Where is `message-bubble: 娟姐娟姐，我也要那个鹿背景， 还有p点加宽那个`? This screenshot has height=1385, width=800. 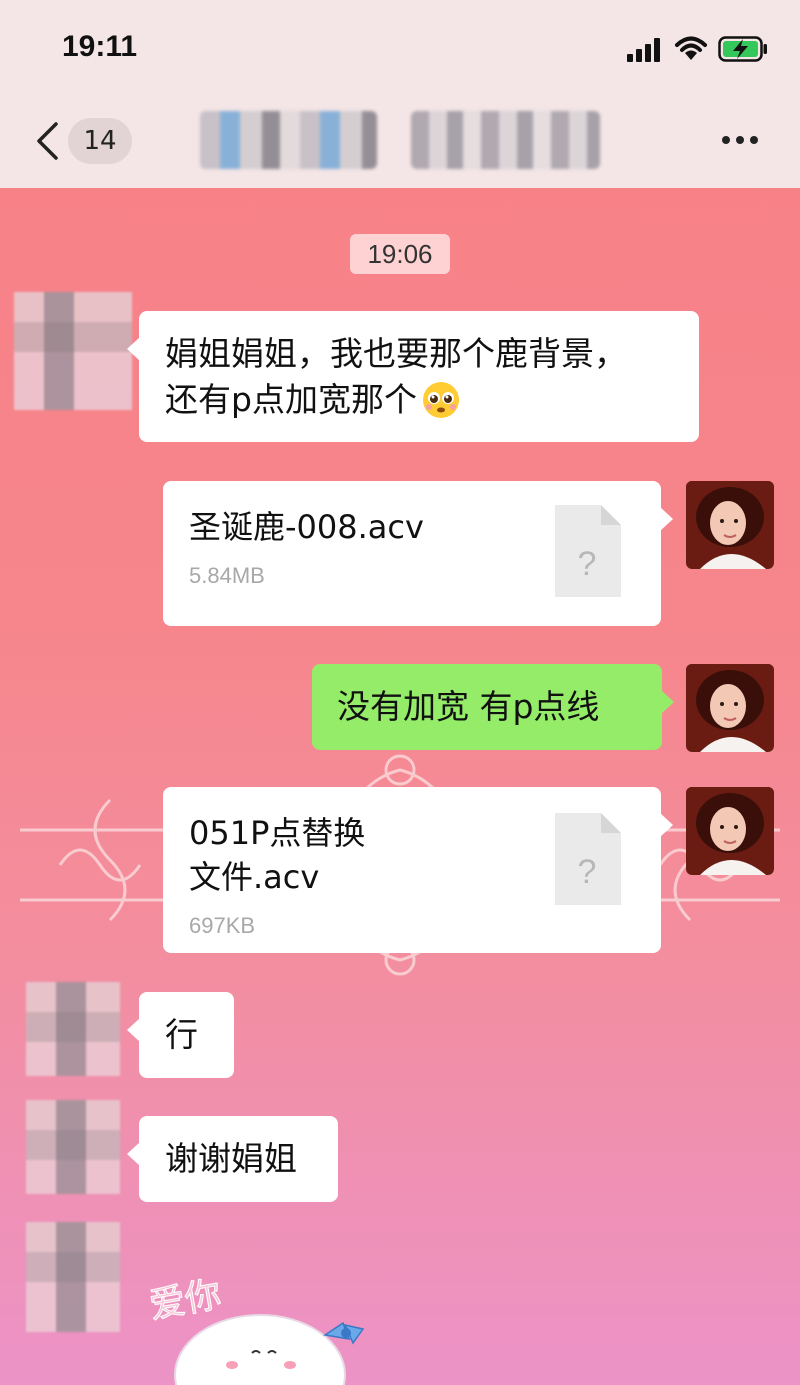 message-bubble: 娟姐娟姐，我也要那个鹿背景， 还有p点加宽那个 is located at coordinates (413, 376).